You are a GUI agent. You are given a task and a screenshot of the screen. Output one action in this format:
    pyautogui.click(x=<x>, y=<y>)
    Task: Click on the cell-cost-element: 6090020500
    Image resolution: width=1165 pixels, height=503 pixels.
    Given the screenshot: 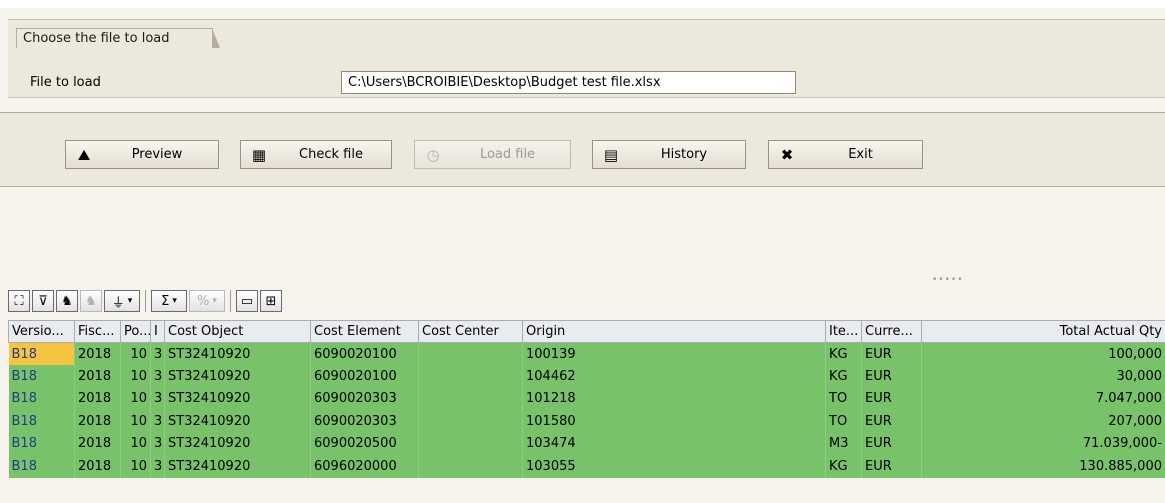 What is the action you would take?
    pyautogui.click(x=364, y=443)
    